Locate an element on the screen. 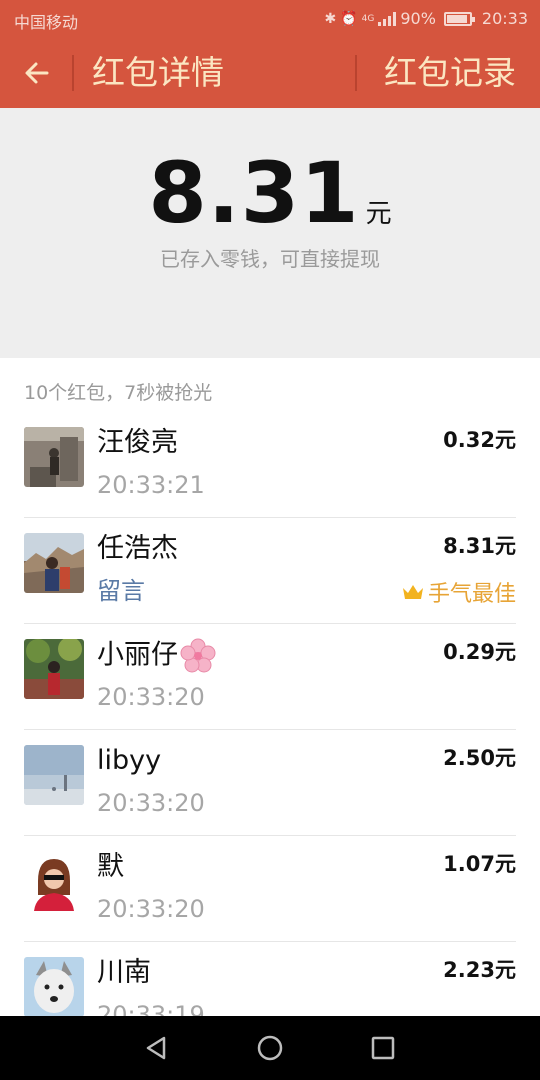 The width and height of the screenshot is (540, 1080). alarm-icon: ⏰ is located at coordinates (349, 18).